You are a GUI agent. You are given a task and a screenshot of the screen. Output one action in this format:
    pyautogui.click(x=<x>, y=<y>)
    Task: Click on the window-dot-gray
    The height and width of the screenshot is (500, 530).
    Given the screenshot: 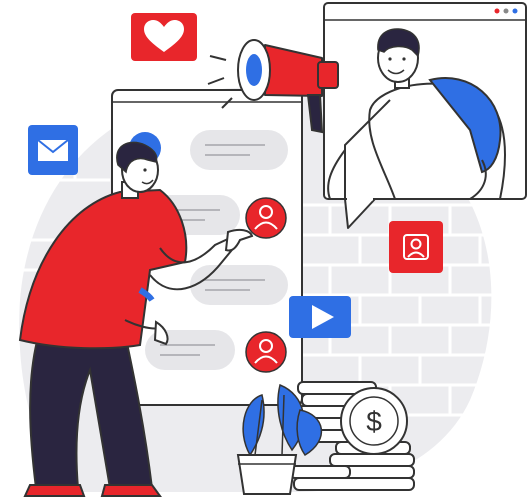 What is the action you would take?
    pyautogui.click(x=506, y=11)
    